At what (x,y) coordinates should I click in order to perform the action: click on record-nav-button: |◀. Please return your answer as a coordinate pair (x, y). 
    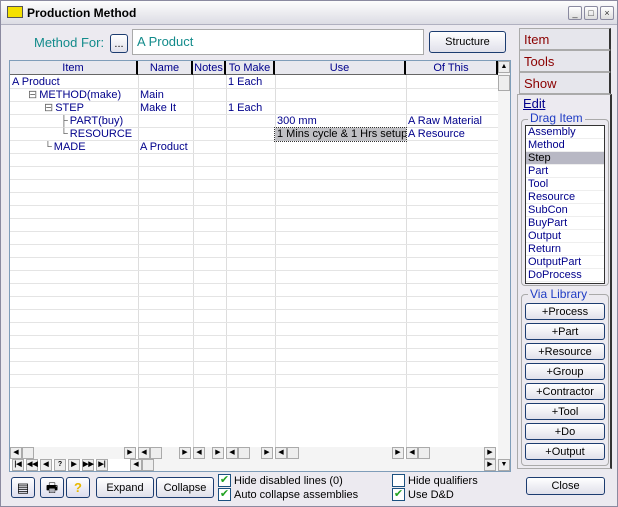
    Looking at the image, I should click on (18, 465).